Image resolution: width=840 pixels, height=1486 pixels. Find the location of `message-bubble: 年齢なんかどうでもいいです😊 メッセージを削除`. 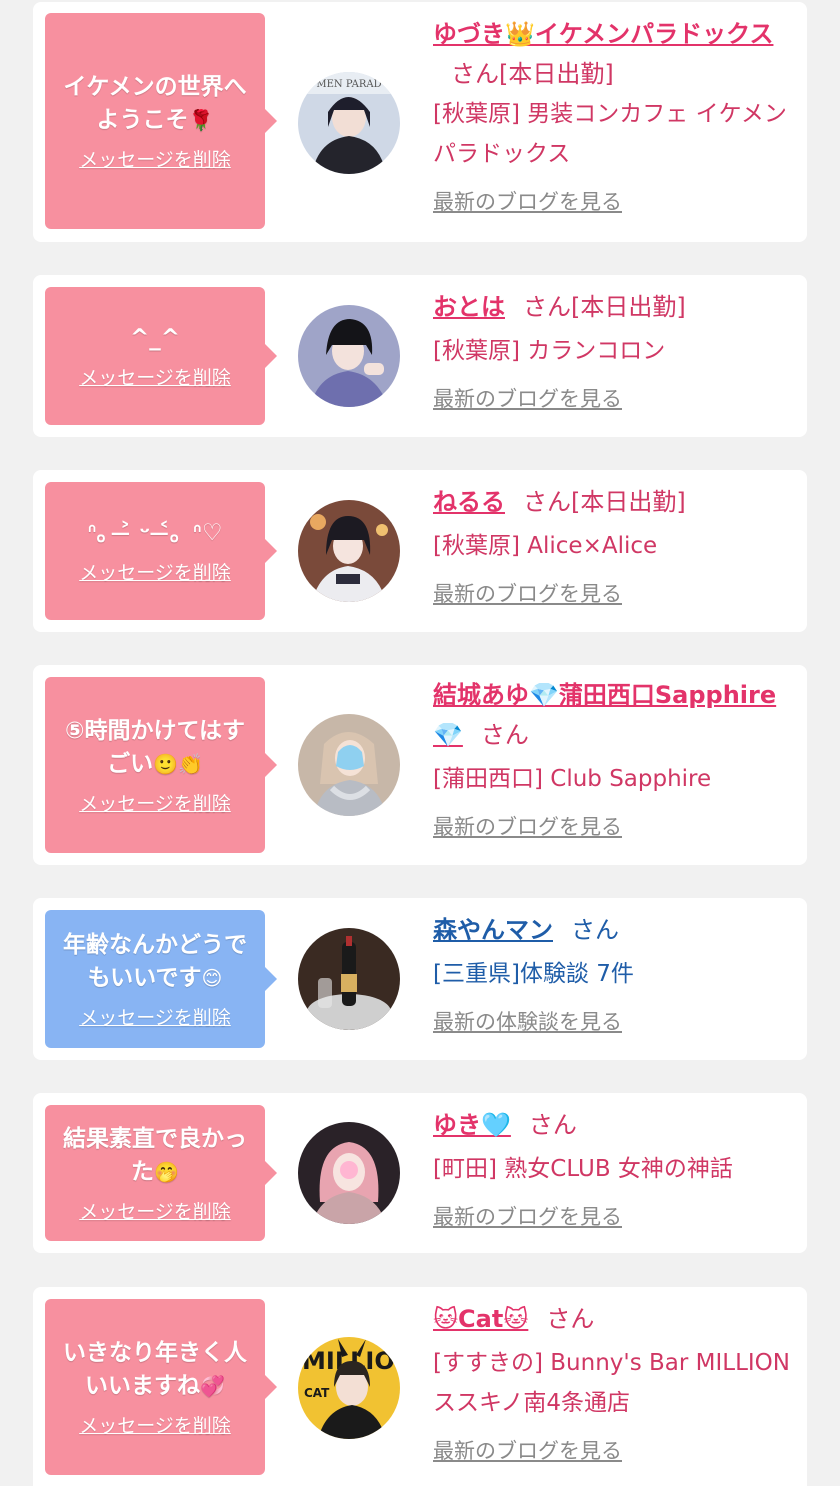

message-bubble: 年齢なんかどうでもいいです😊 メッセージを削除 is located at coordinates (155, 979).